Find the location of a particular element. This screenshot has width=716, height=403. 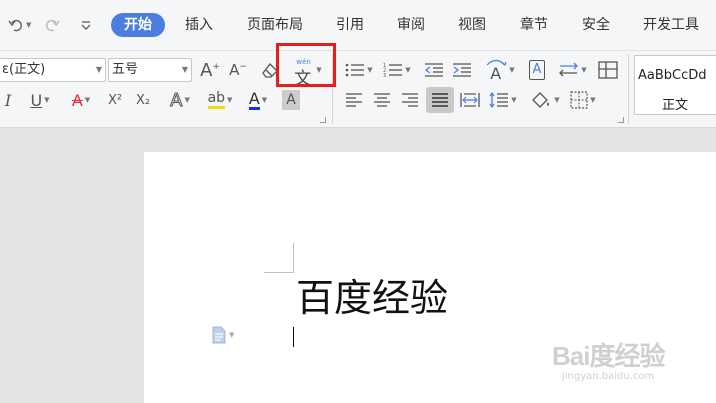

redo-icon is located at coordinates (52, 25).